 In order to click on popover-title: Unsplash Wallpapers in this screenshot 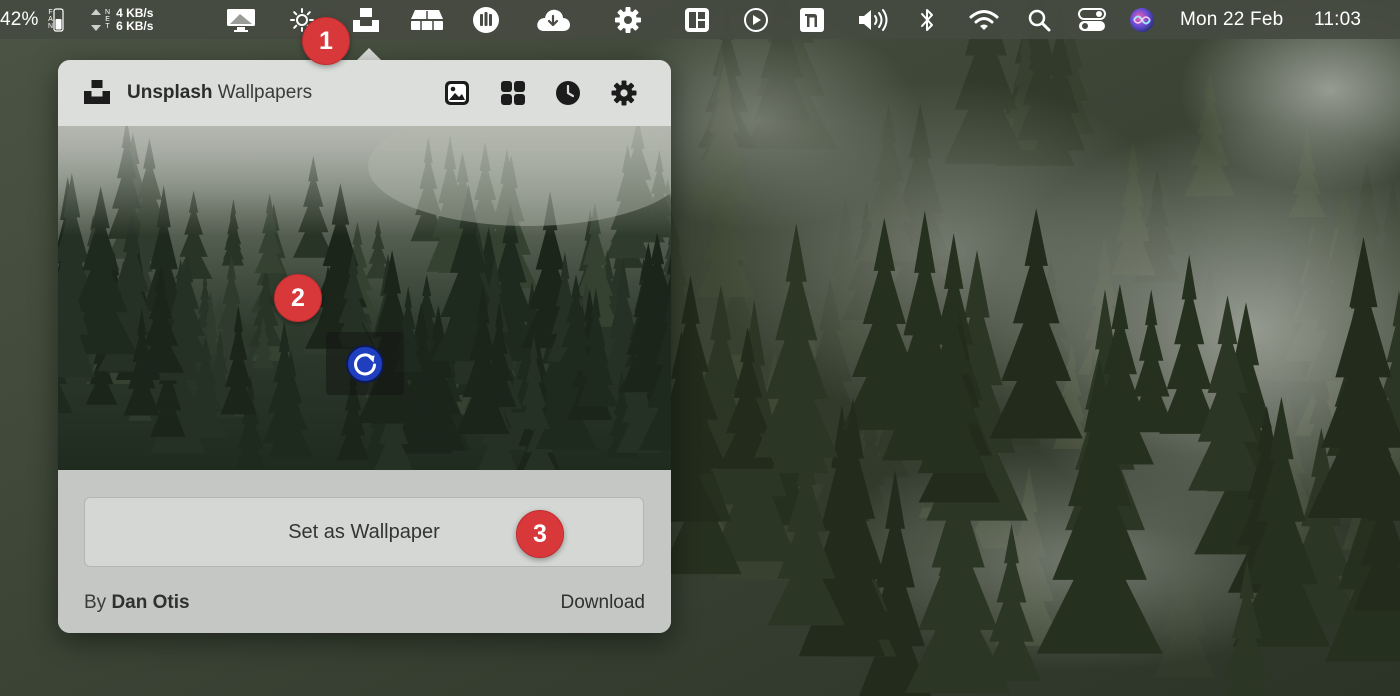, I will do `click(220, 92)`.